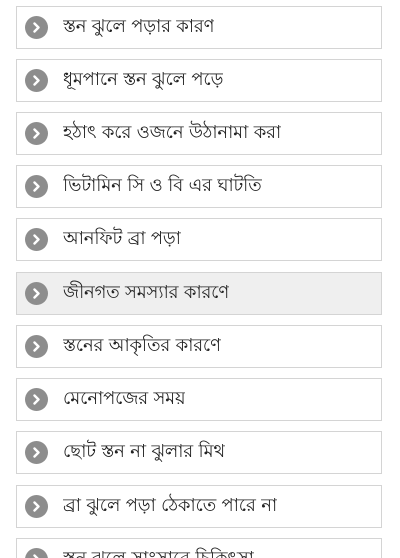 Image resolution: width=400 pixels, height=558 pixels. I want to click on list-item-label: ছোট স্তন না ঝুলার মিথ, so click(144, 451).